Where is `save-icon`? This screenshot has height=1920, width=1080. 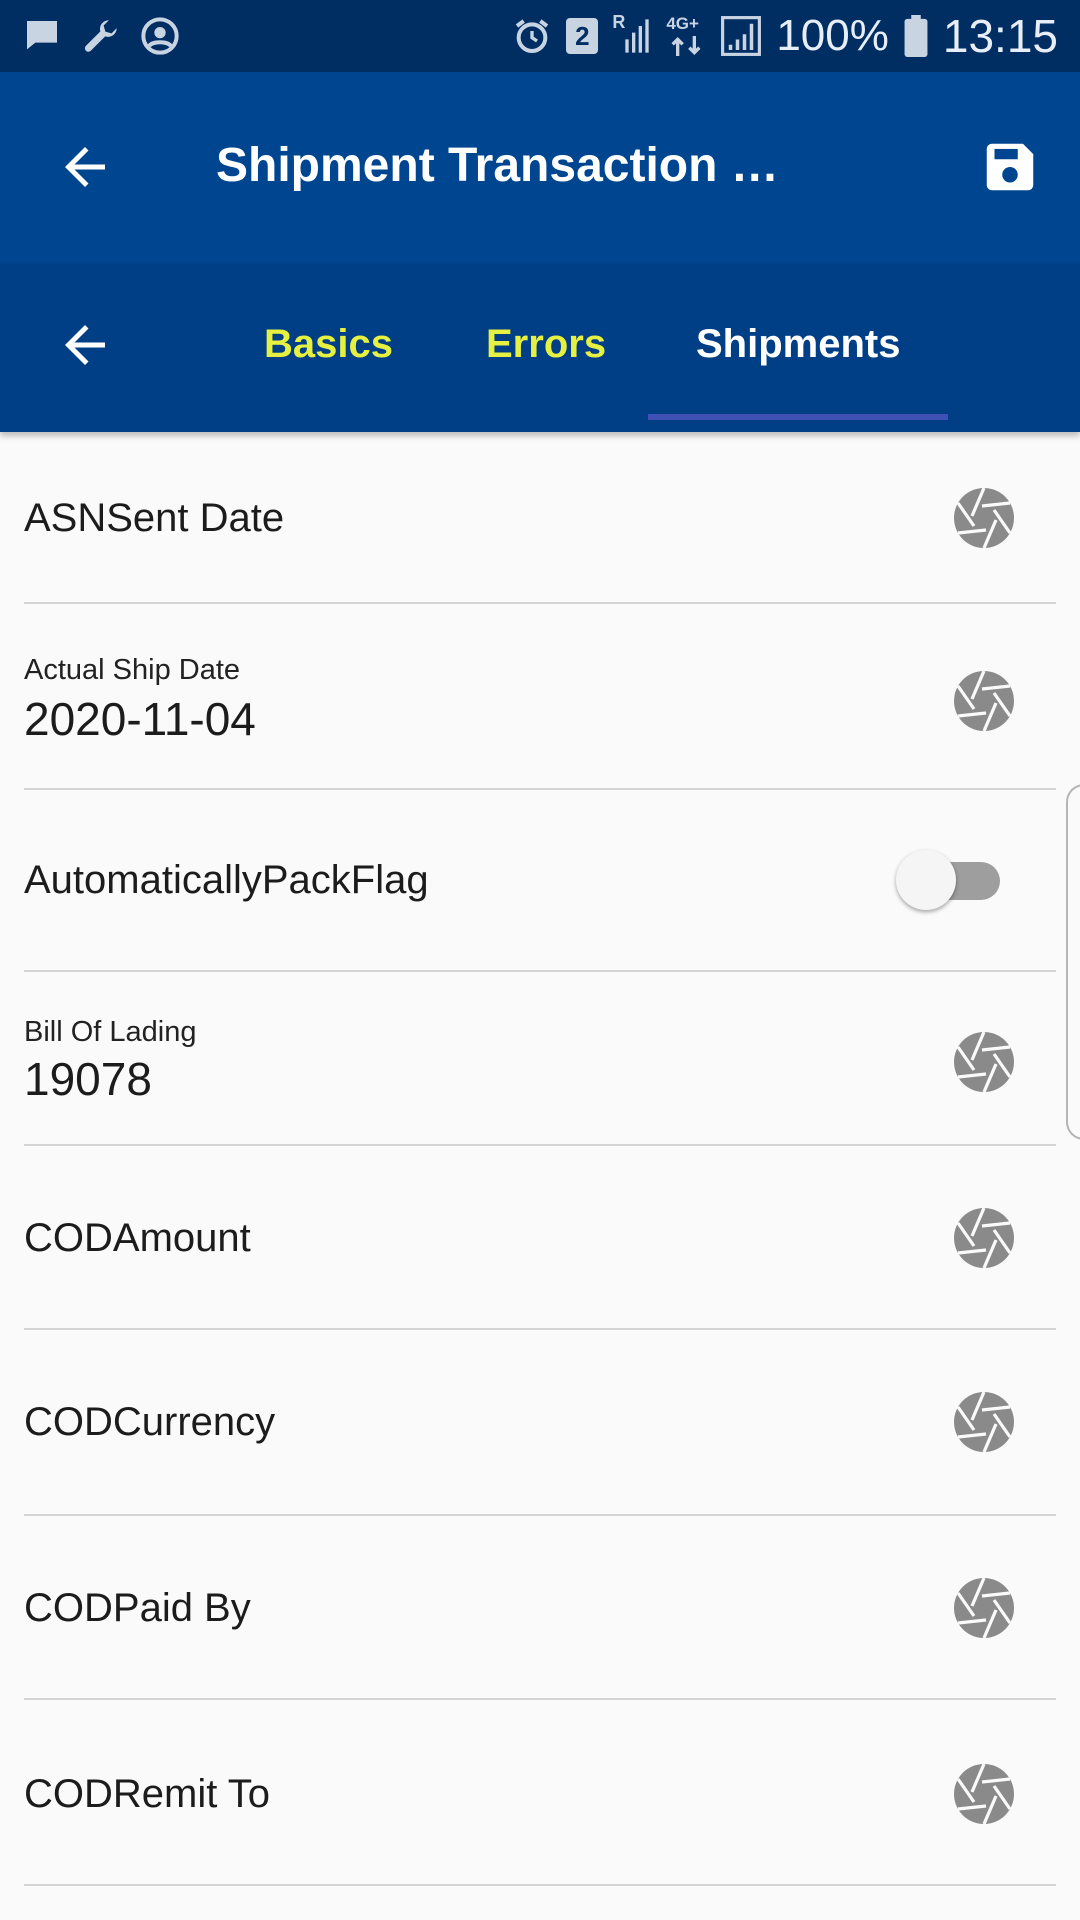
save-icon is located at coordinates (1010, 167).